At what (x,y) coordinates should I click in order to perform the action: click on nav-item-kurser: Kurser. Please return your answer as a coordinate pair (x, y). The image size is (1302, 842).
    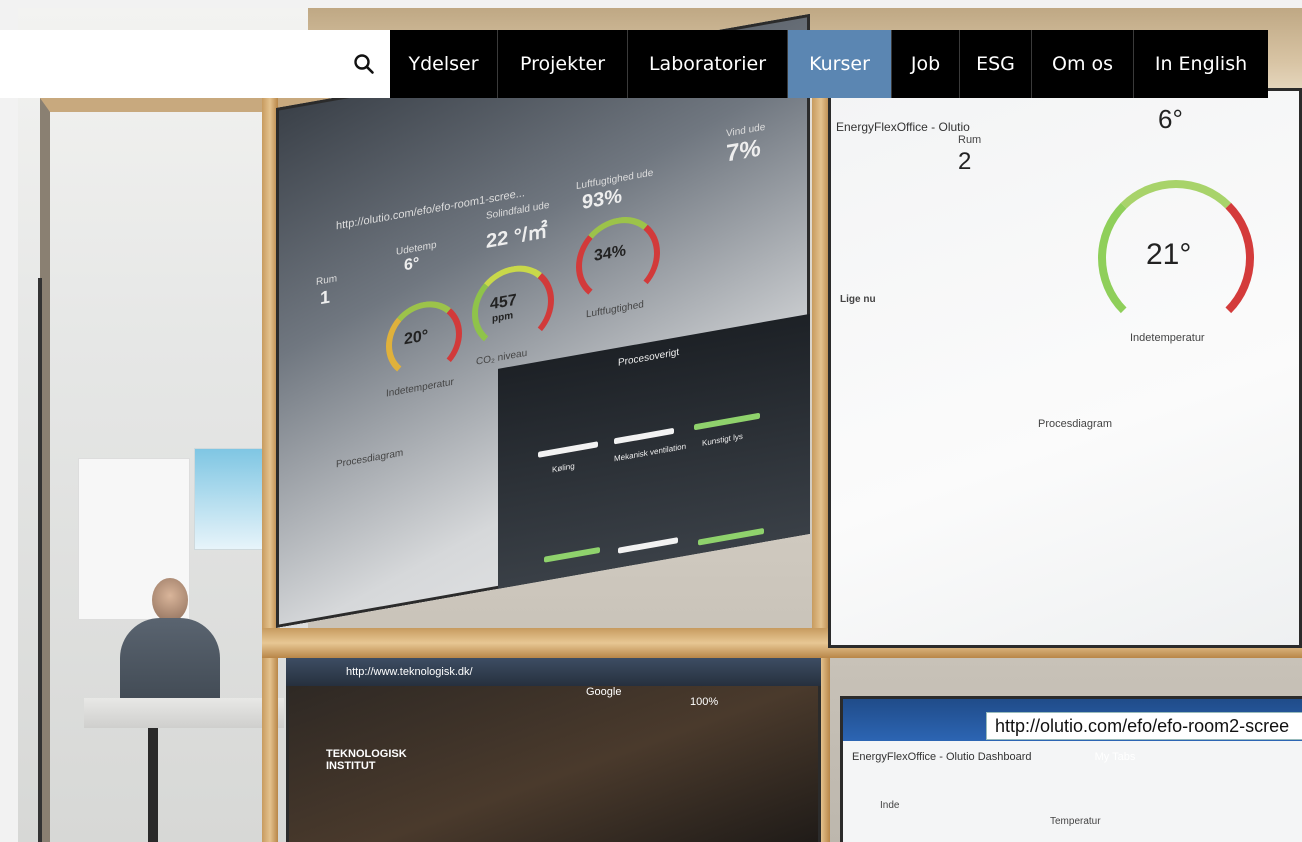
    Looking at the image, I should click on (840, 64).